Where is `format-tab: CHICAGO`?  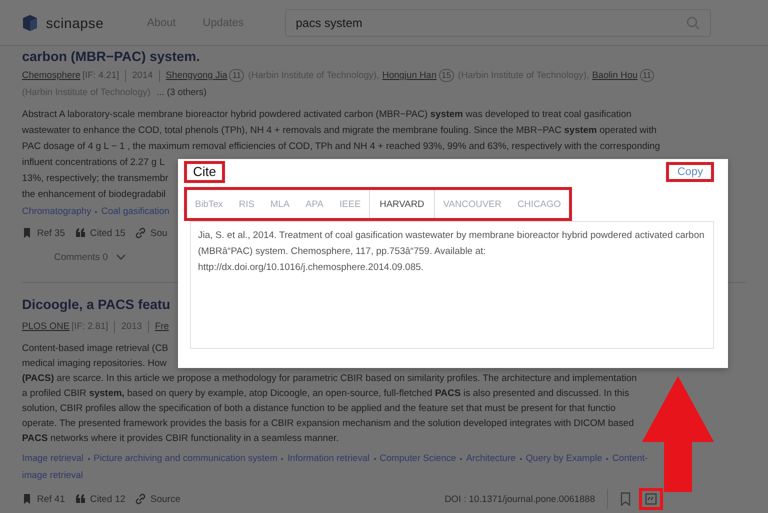
format-tab: CHICAGO is located at coordinates (539, 204).